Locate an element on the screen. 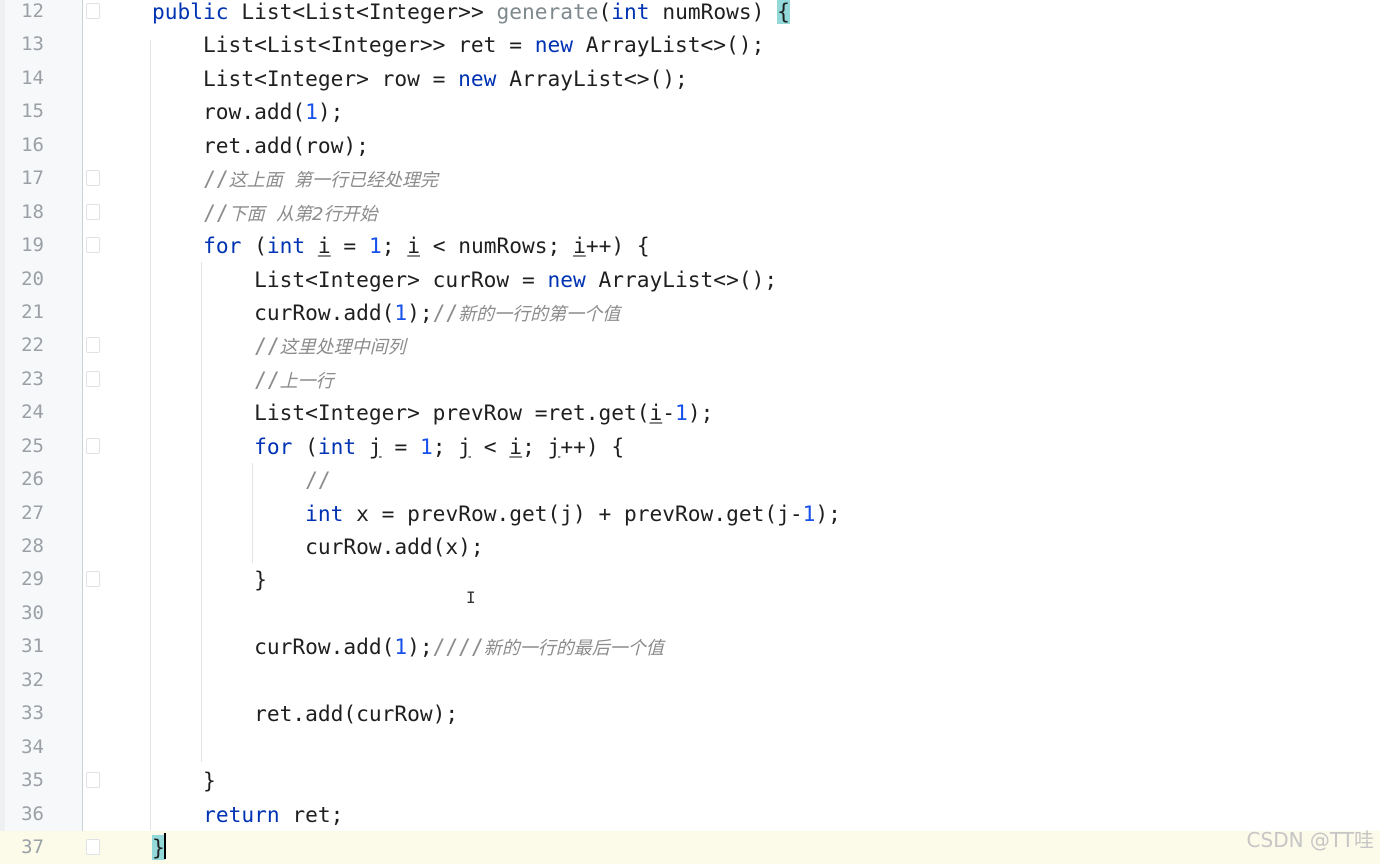  code-text: for (int i = 1; i < numRows; i++) { is located at coordinates (375, 245).